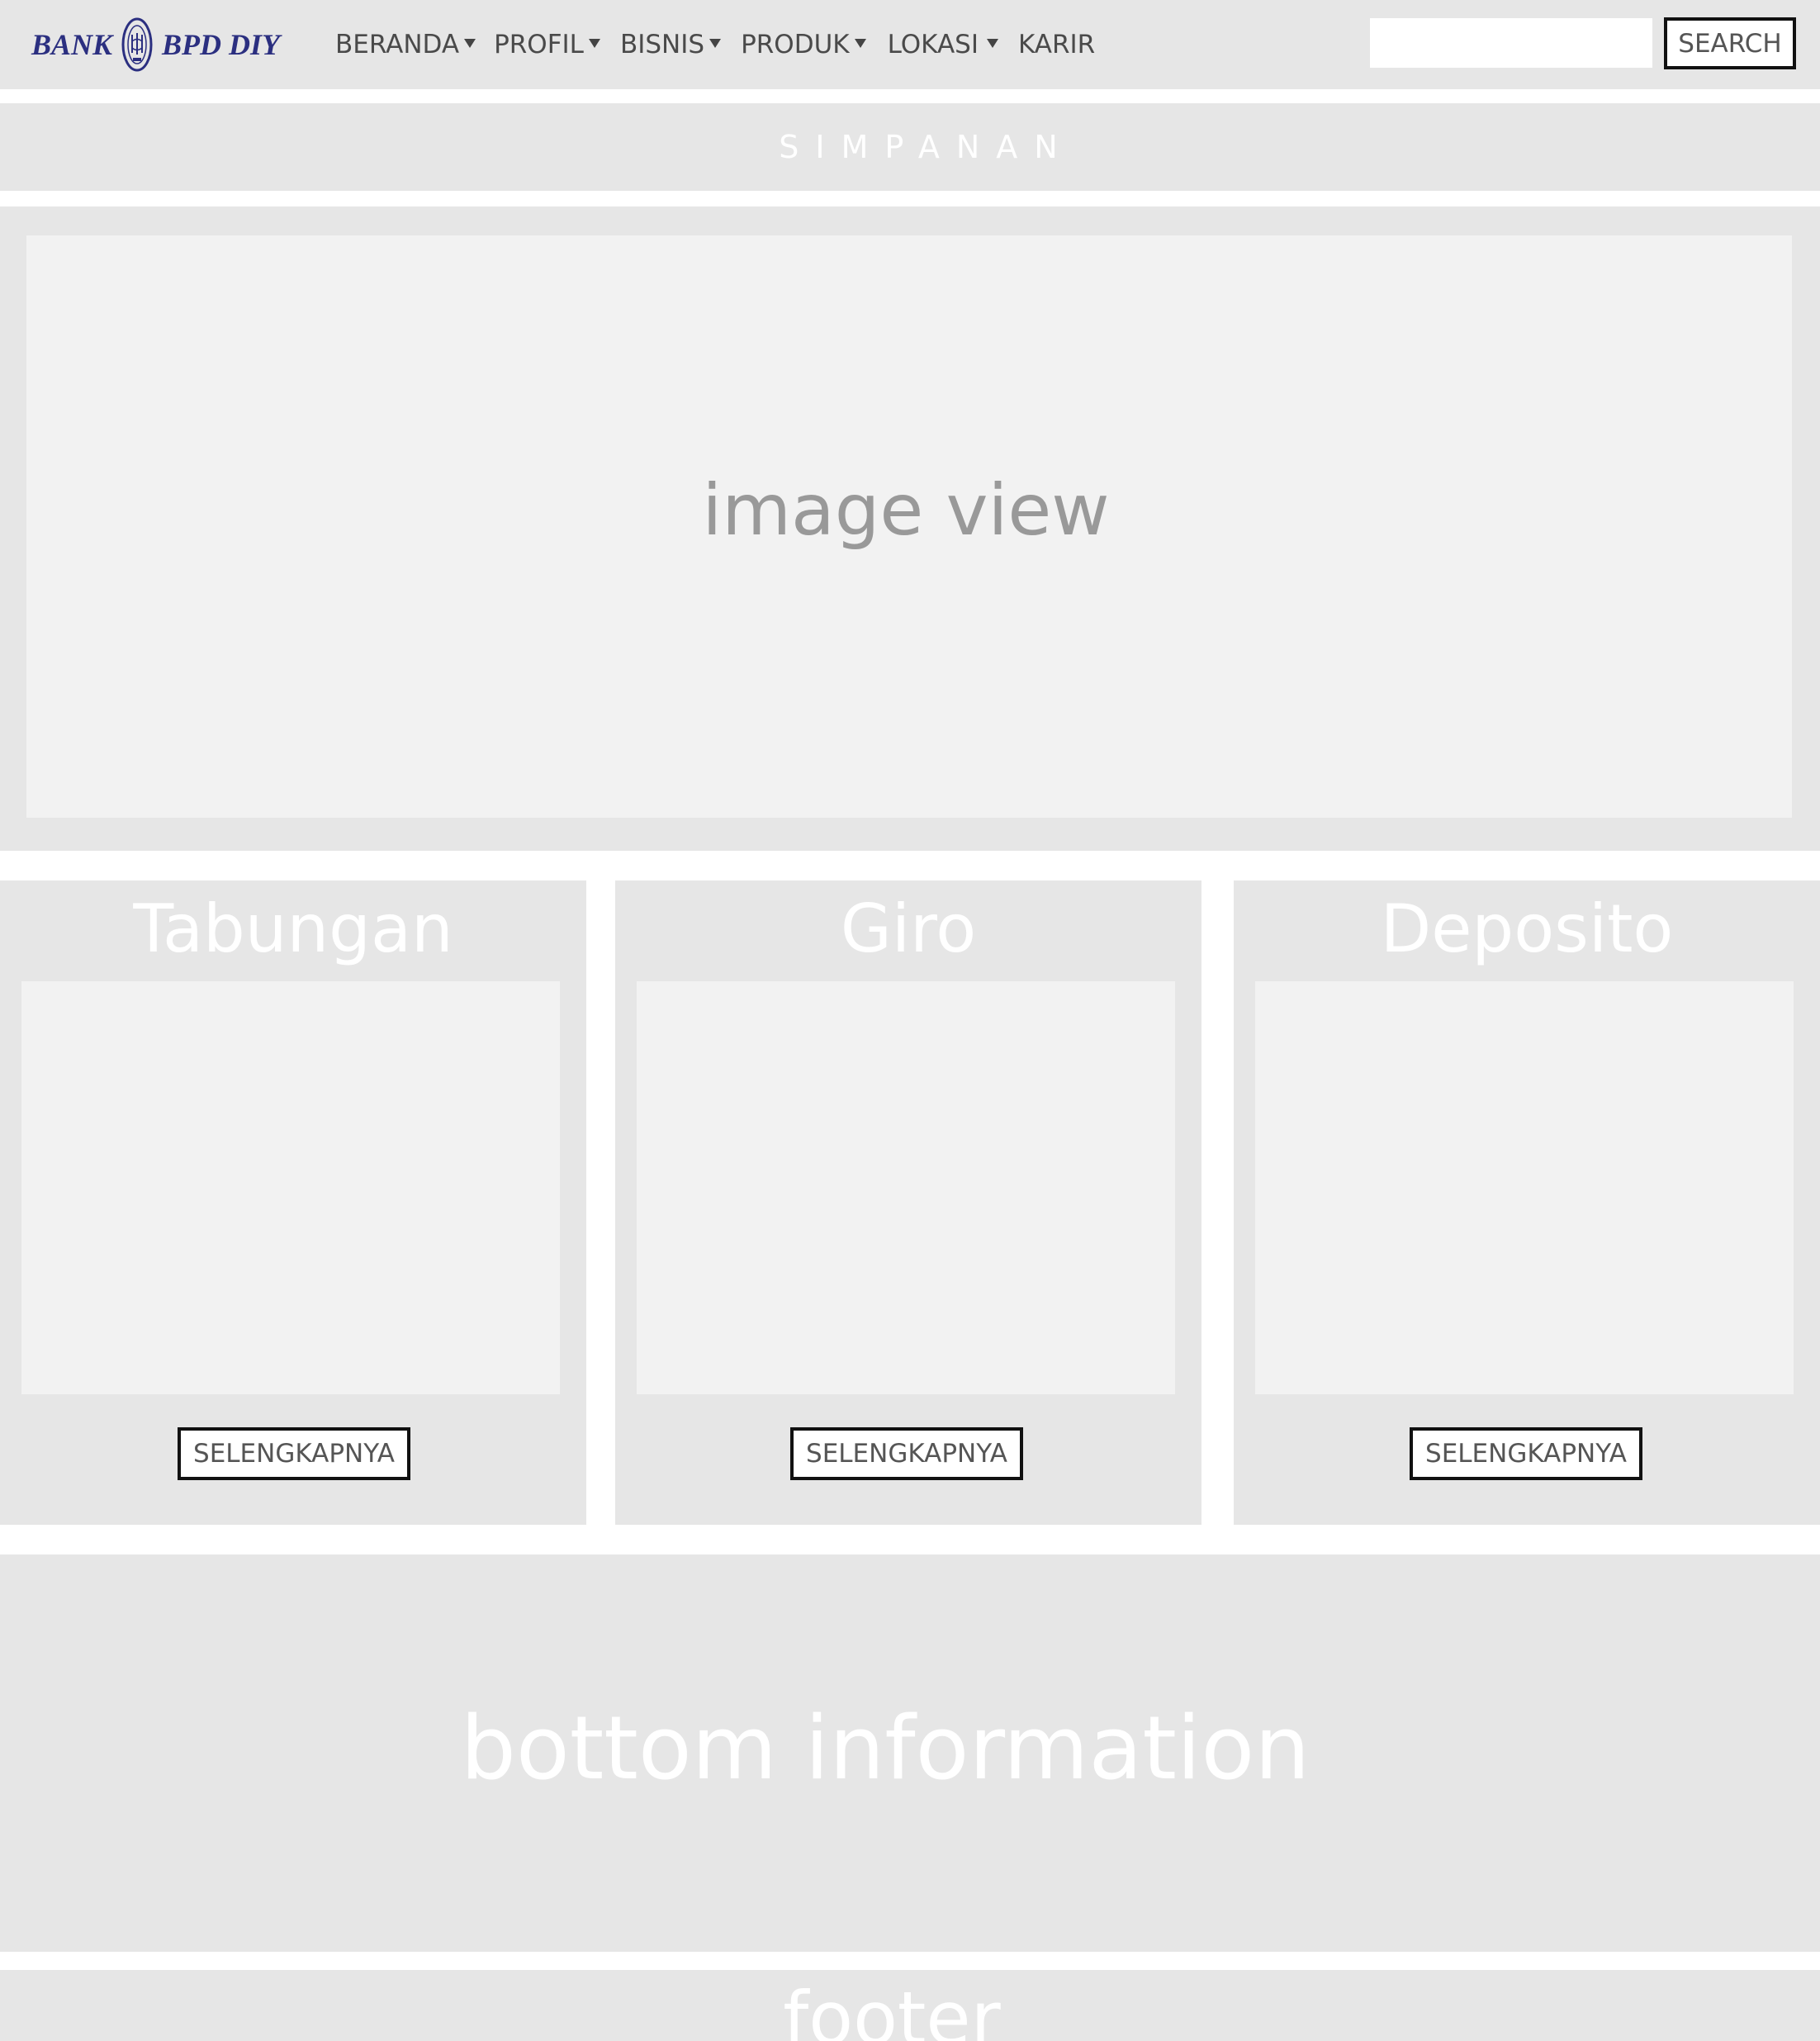 This screenshot has height=2041, width=1820. I want to click on product-card-tabungan: Tabungan SELENGKAPNYA, so click(293, 1202).